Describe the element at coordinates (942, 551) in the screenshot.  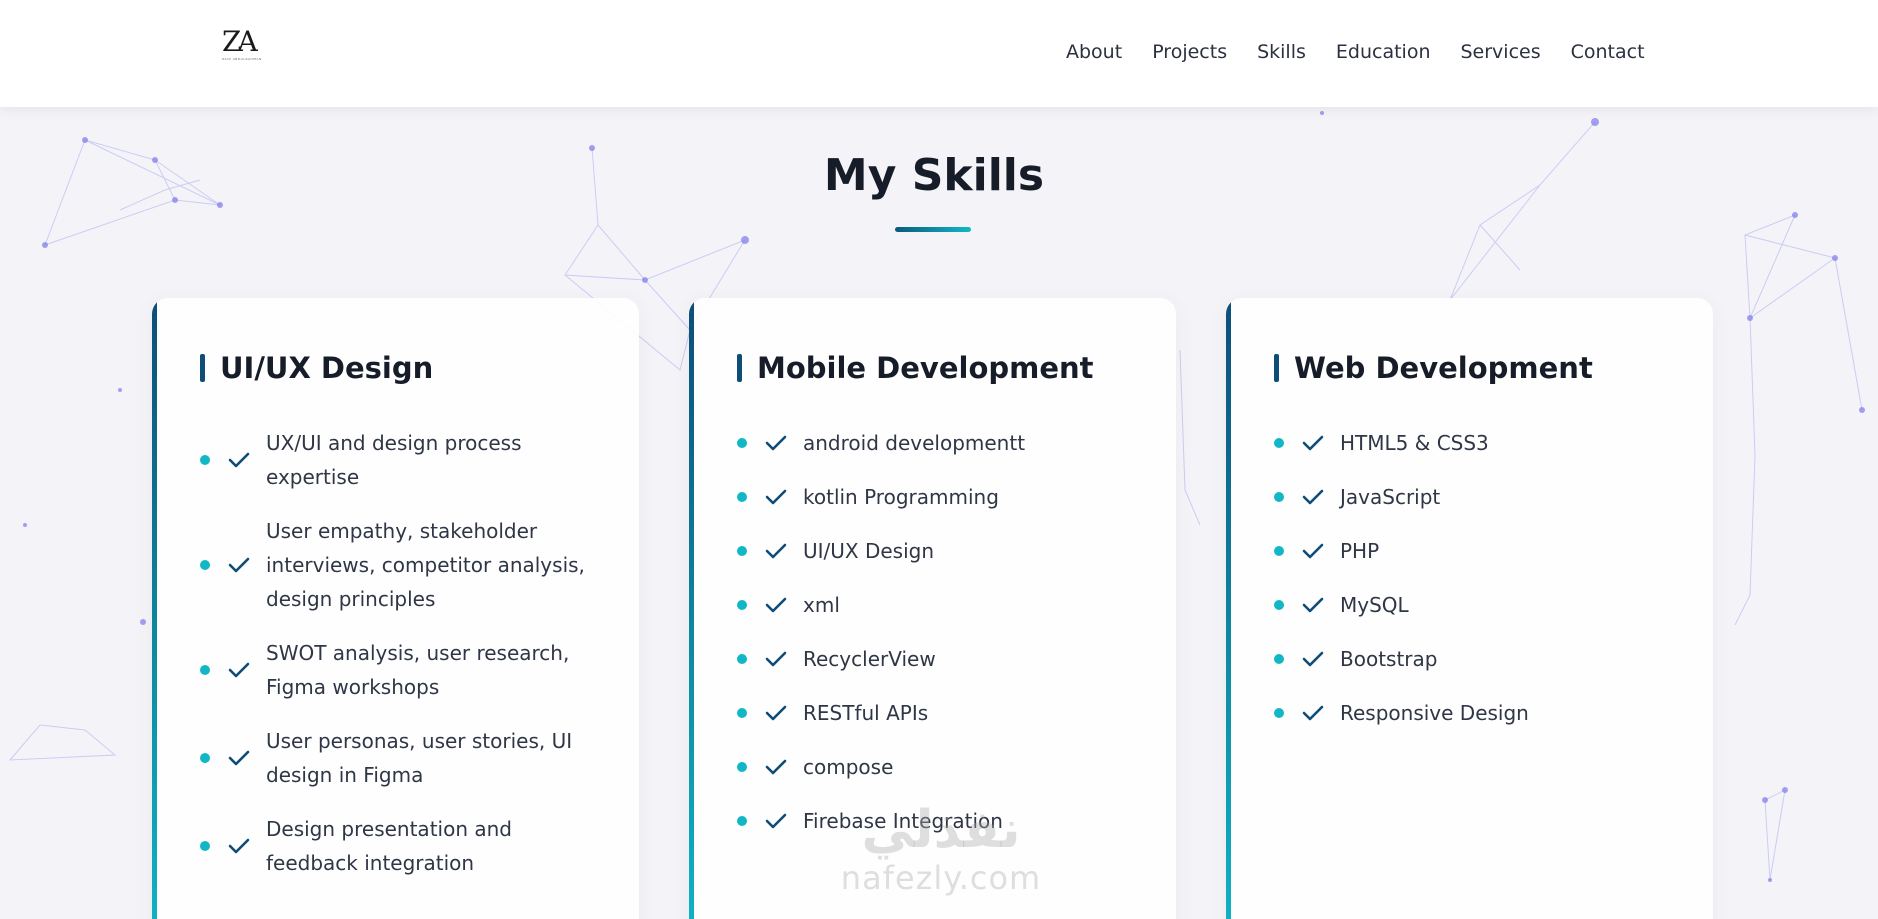
I see `list-item: UI/UX Design` at that location.